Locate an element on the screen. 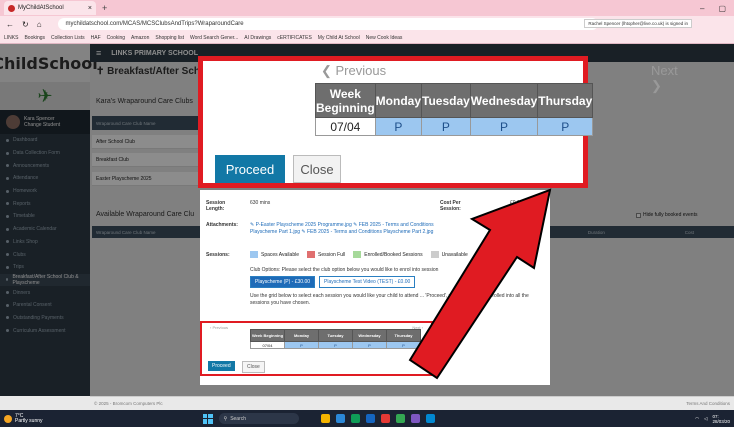 The width and height of the screenshot is (734, 427). close-button: Close is located at coordinates (253, 367).